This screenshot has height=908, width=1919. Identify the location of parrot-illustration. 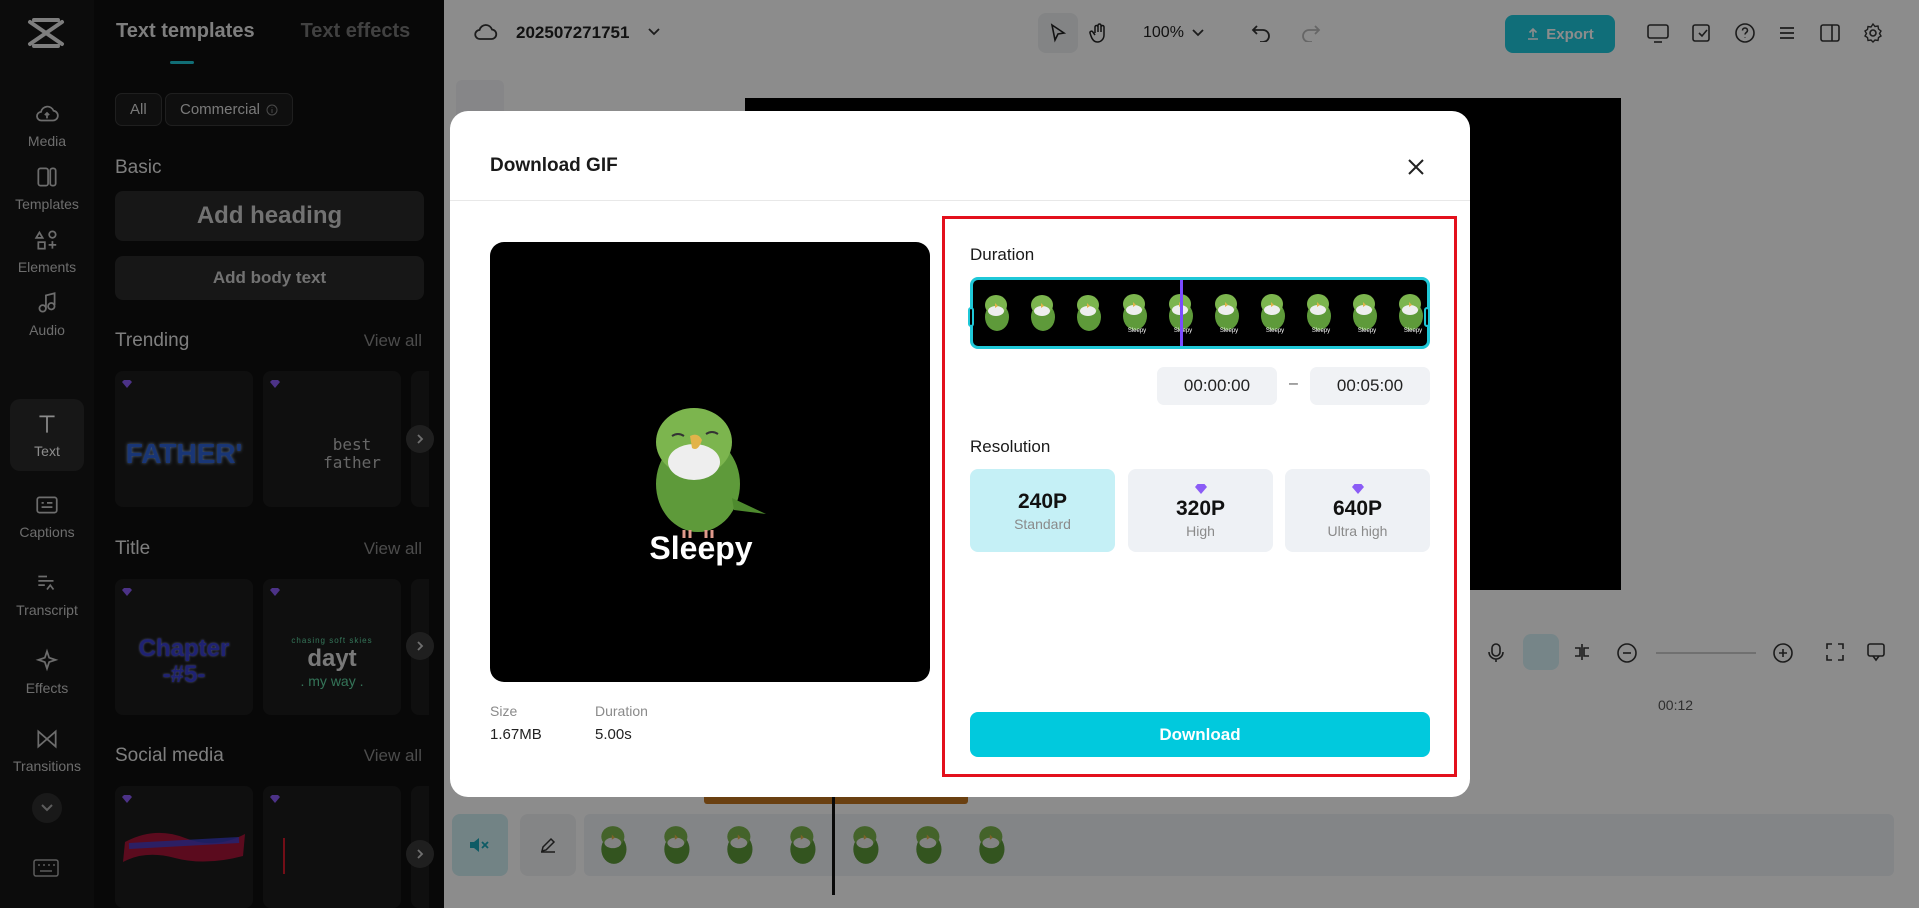
(711, 473).